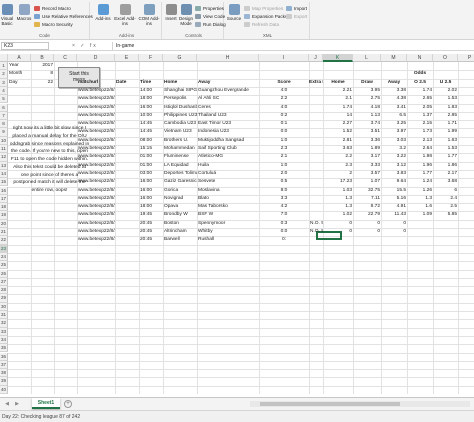 The image size is (474, 422). Describe the element at coordinates (338, 124) in the screenshot. I see `table-cell: 2.27` at that location.